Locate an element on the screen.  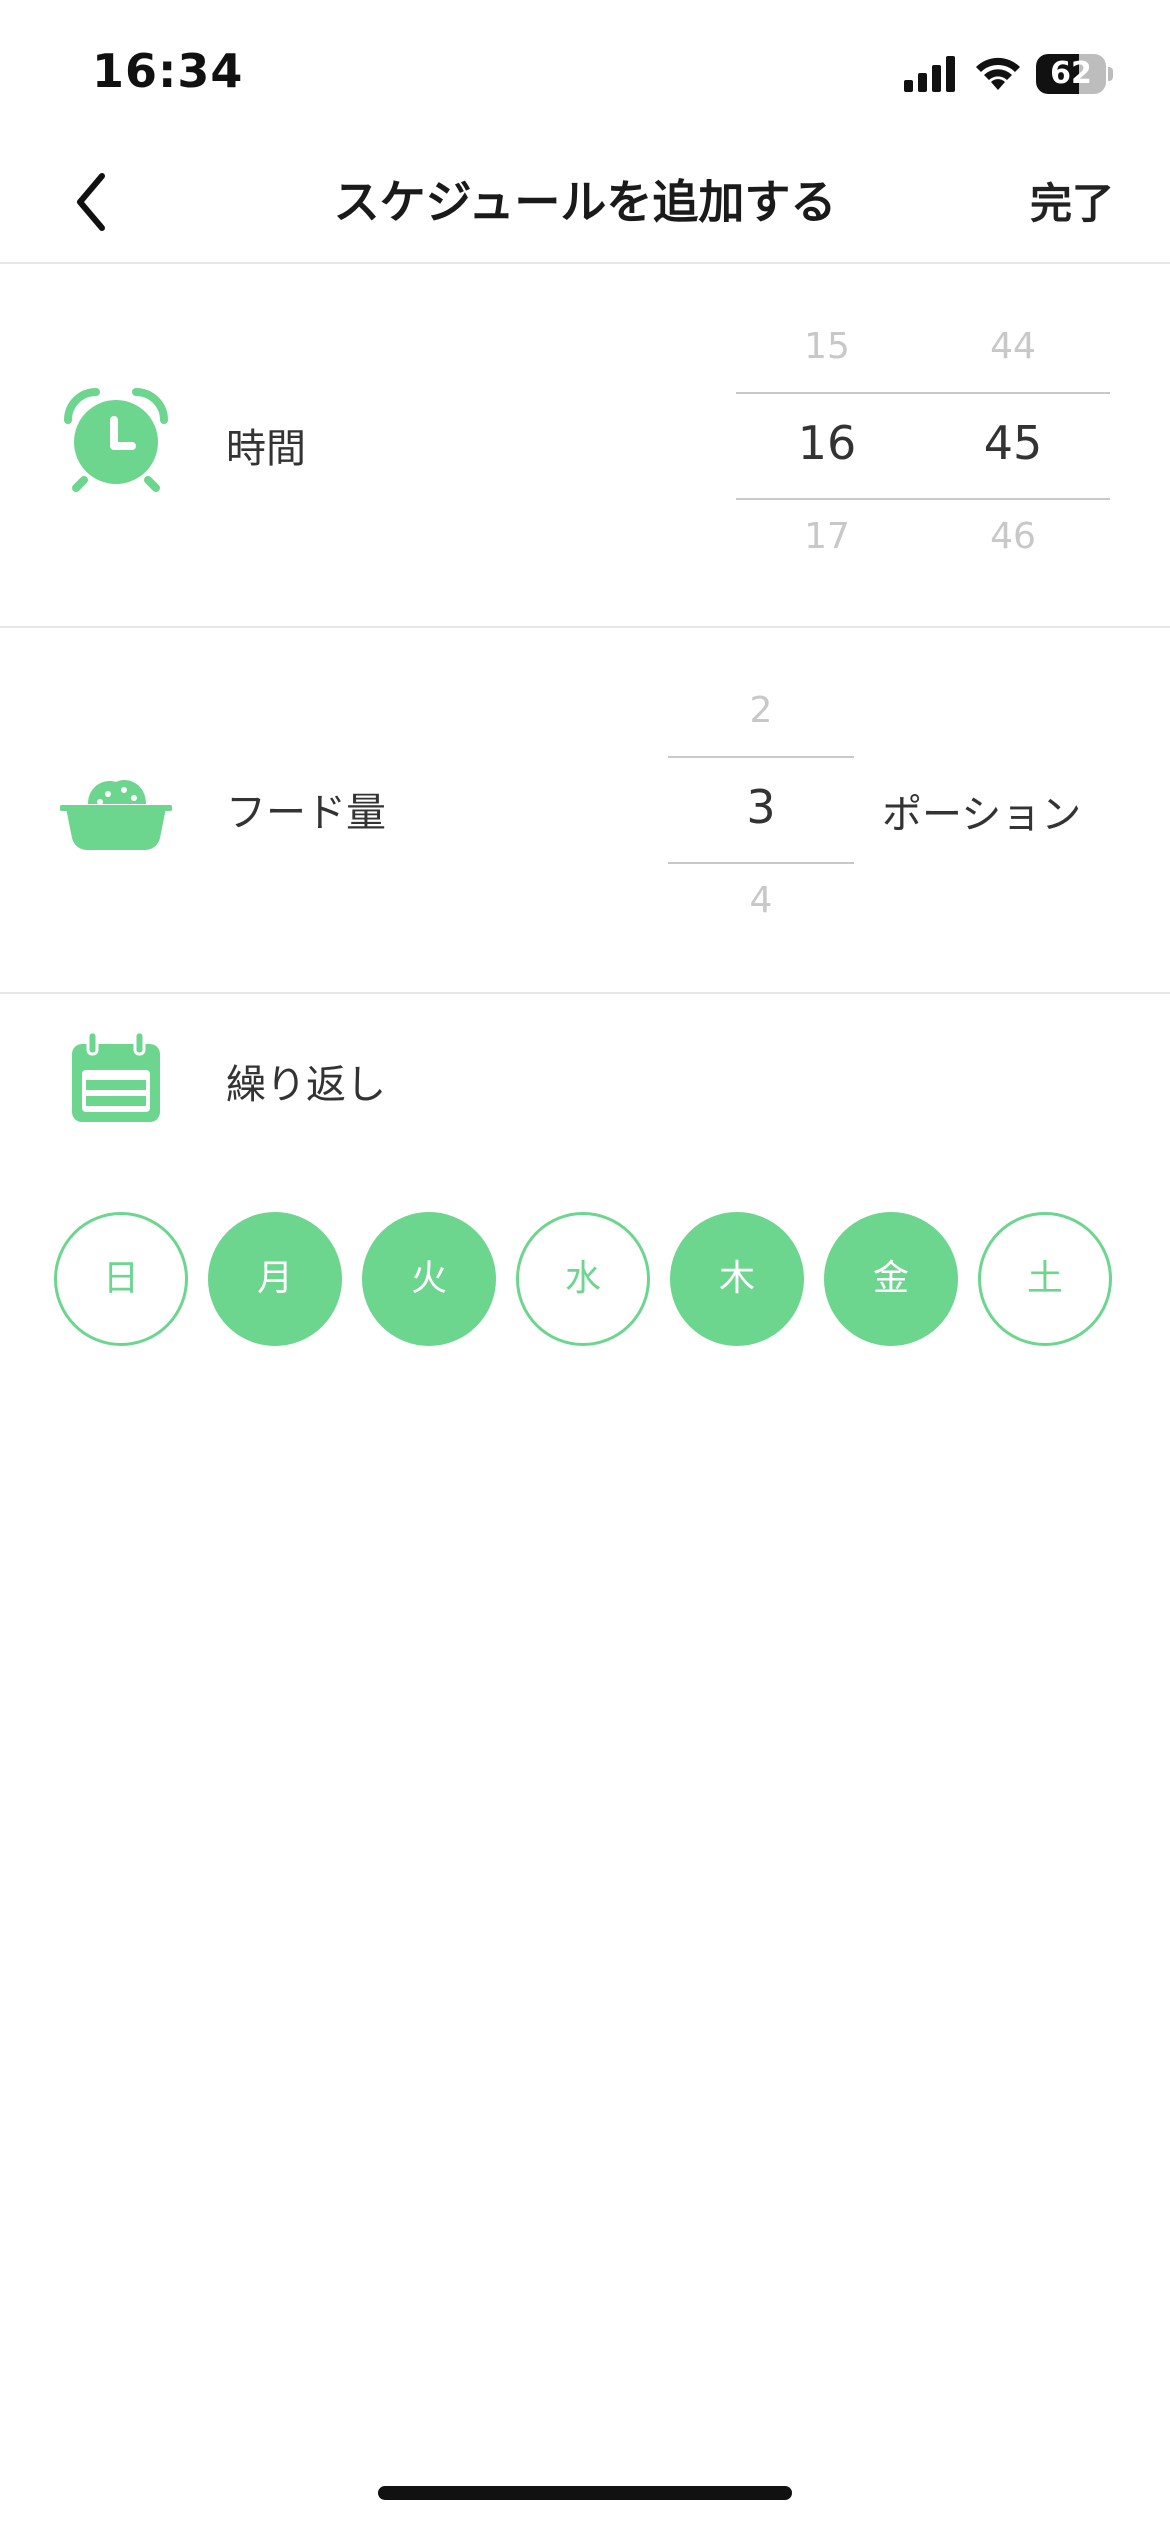
weekday-button: 月 is located at coordinates (275, 1279).